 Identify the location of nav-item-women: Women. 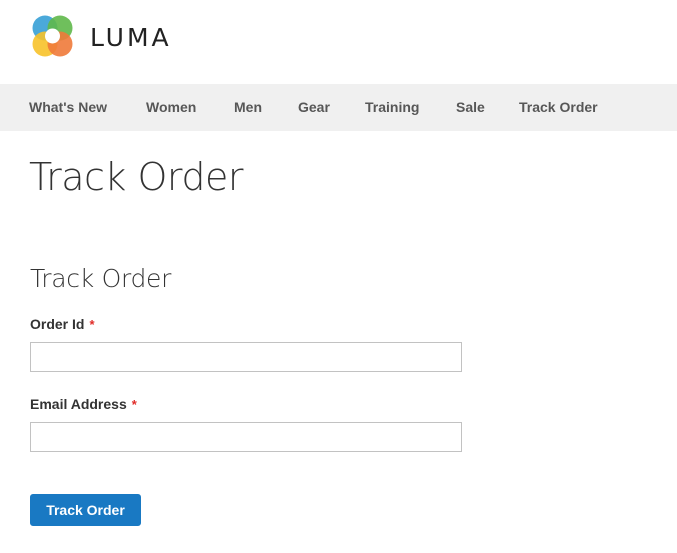
(171, 107).